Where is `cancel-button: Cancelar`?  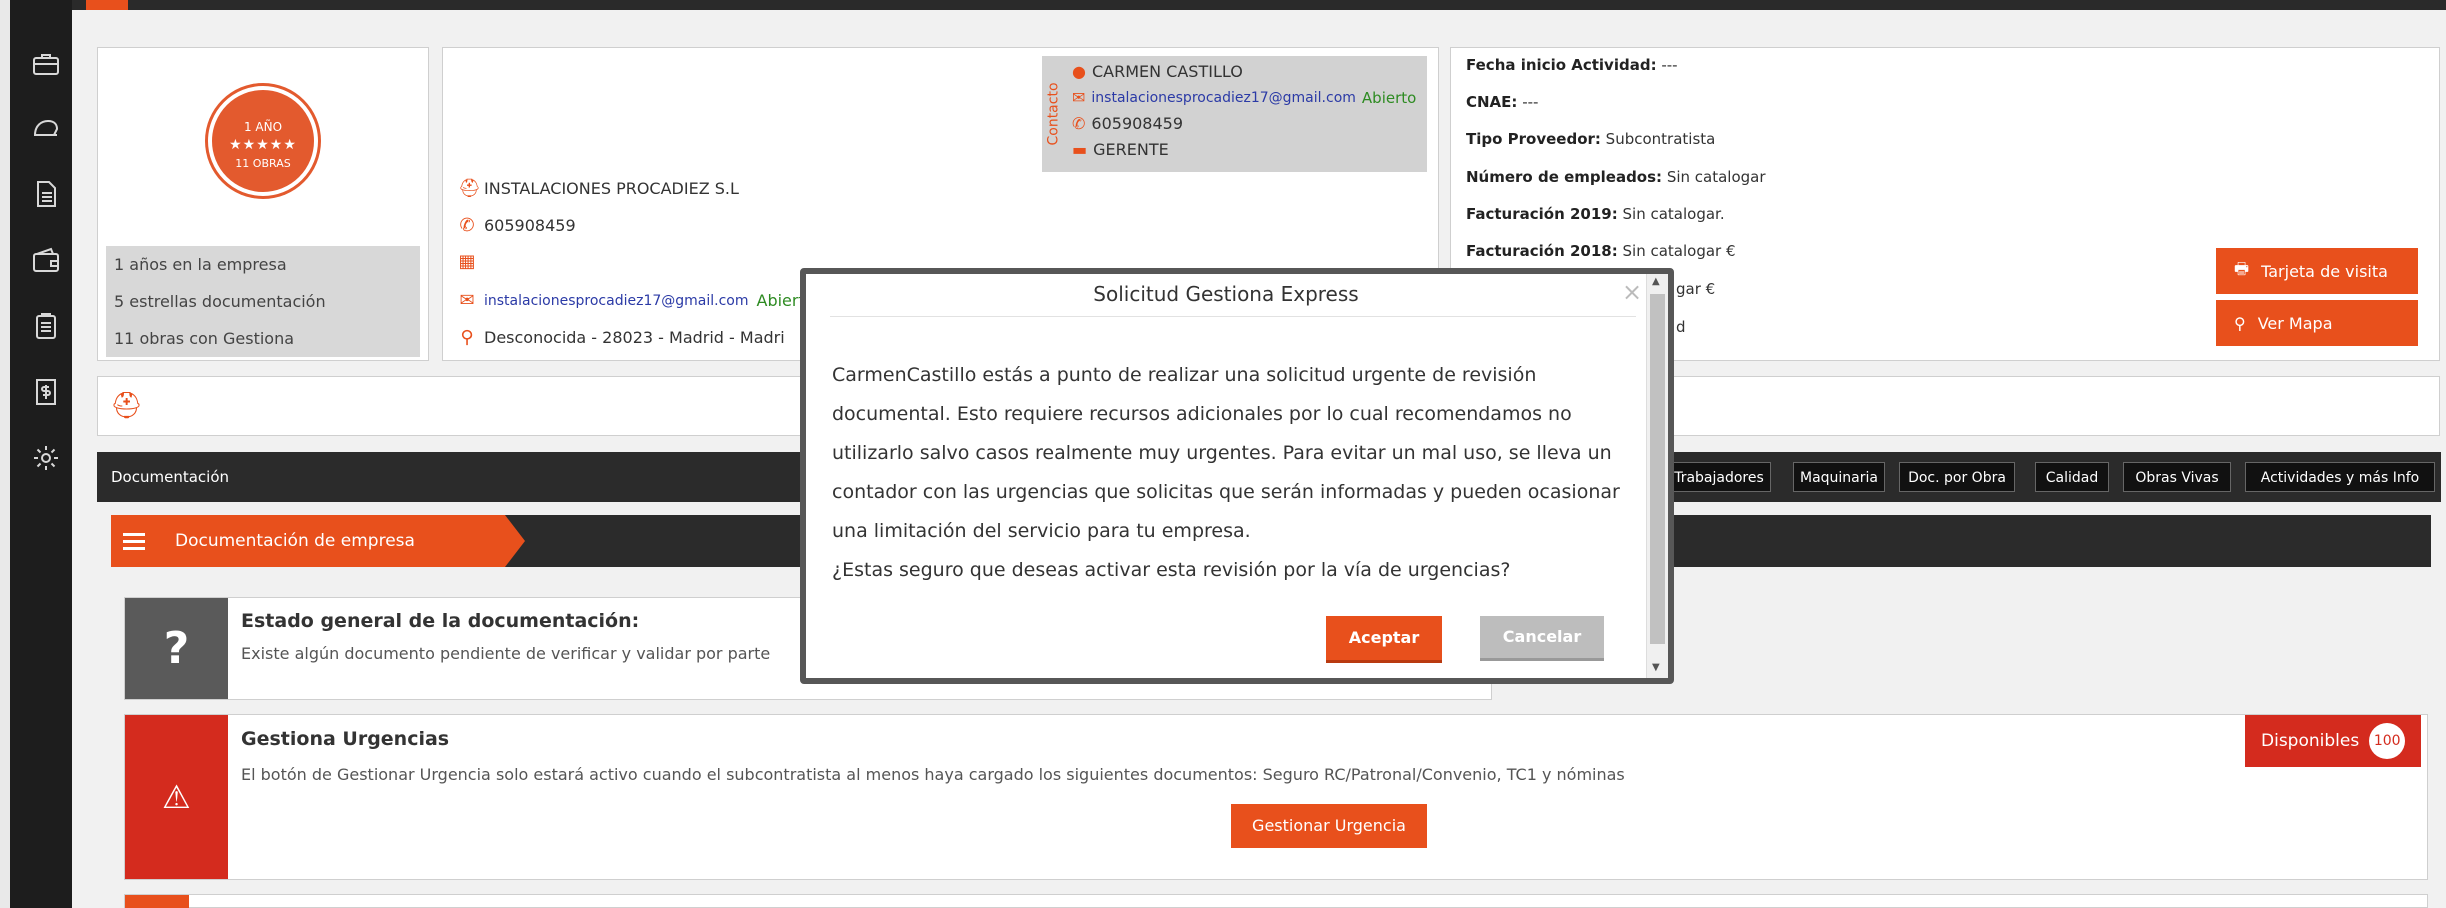
cancel-button: Cancelar is located at coordinates (1542, 637).